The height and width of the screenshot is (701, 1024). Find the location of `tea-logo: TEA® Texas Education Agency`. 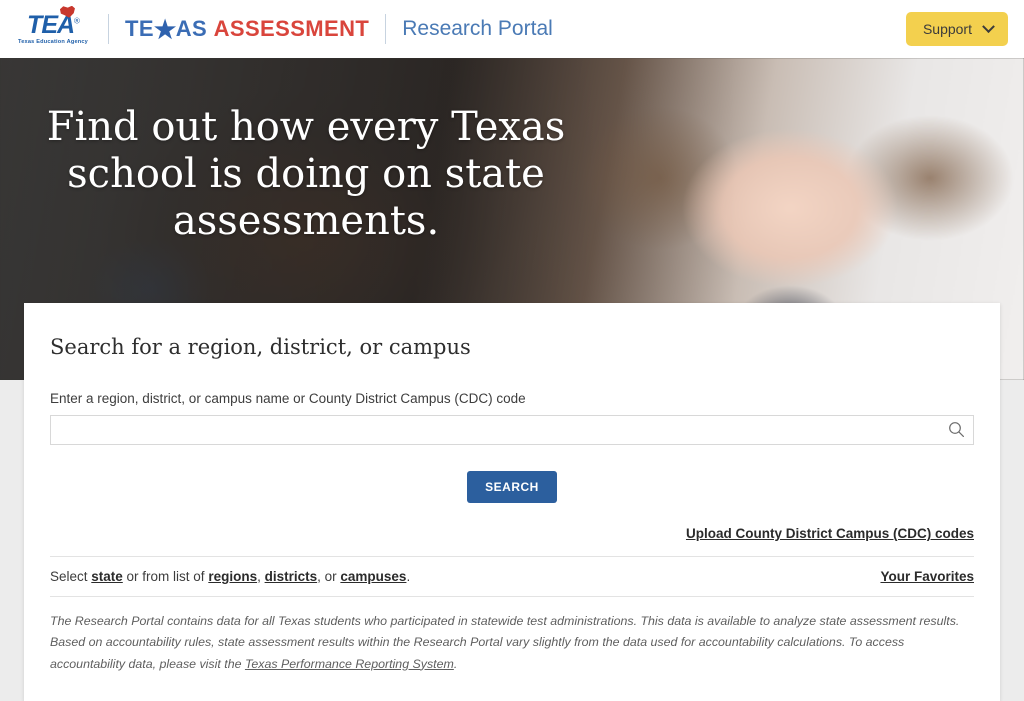

tea-logo: TEA® Texas Education Agency is located at coordinates (55, 25).